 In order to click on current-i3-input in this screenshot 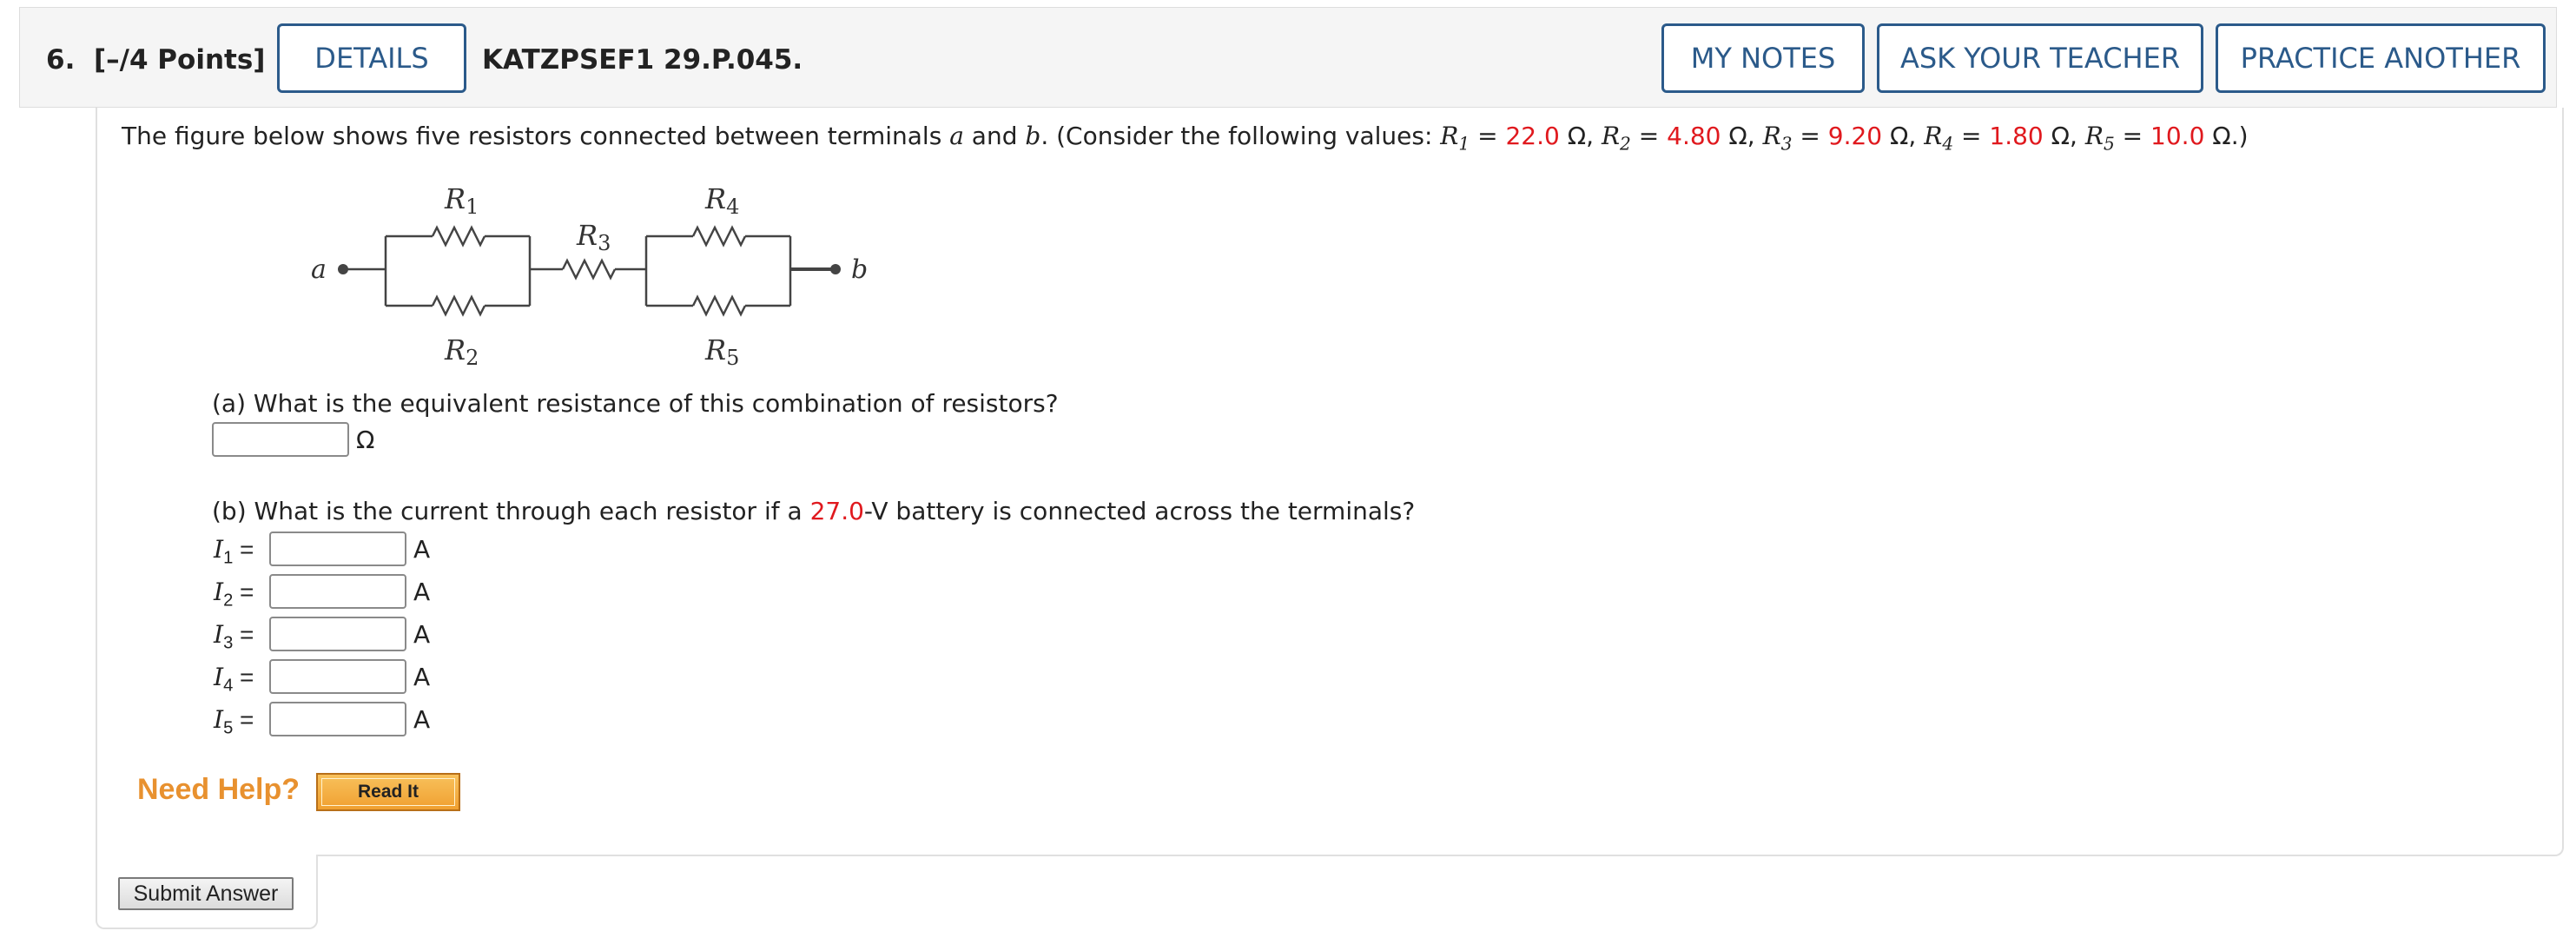, I will do `click(337, 634)`.